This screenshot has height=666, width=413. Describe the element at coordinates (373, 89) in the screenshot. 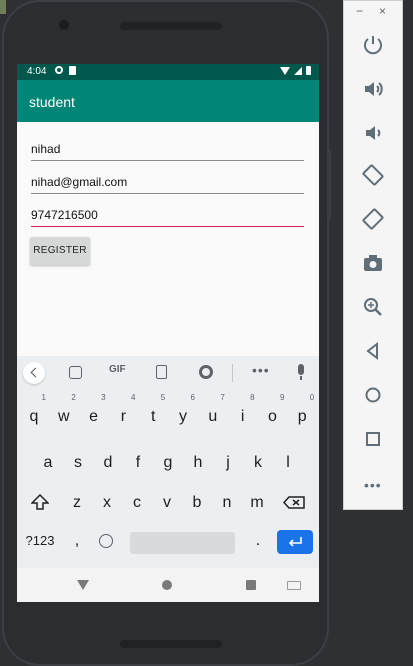

I see `volume-up-icon` at that location.